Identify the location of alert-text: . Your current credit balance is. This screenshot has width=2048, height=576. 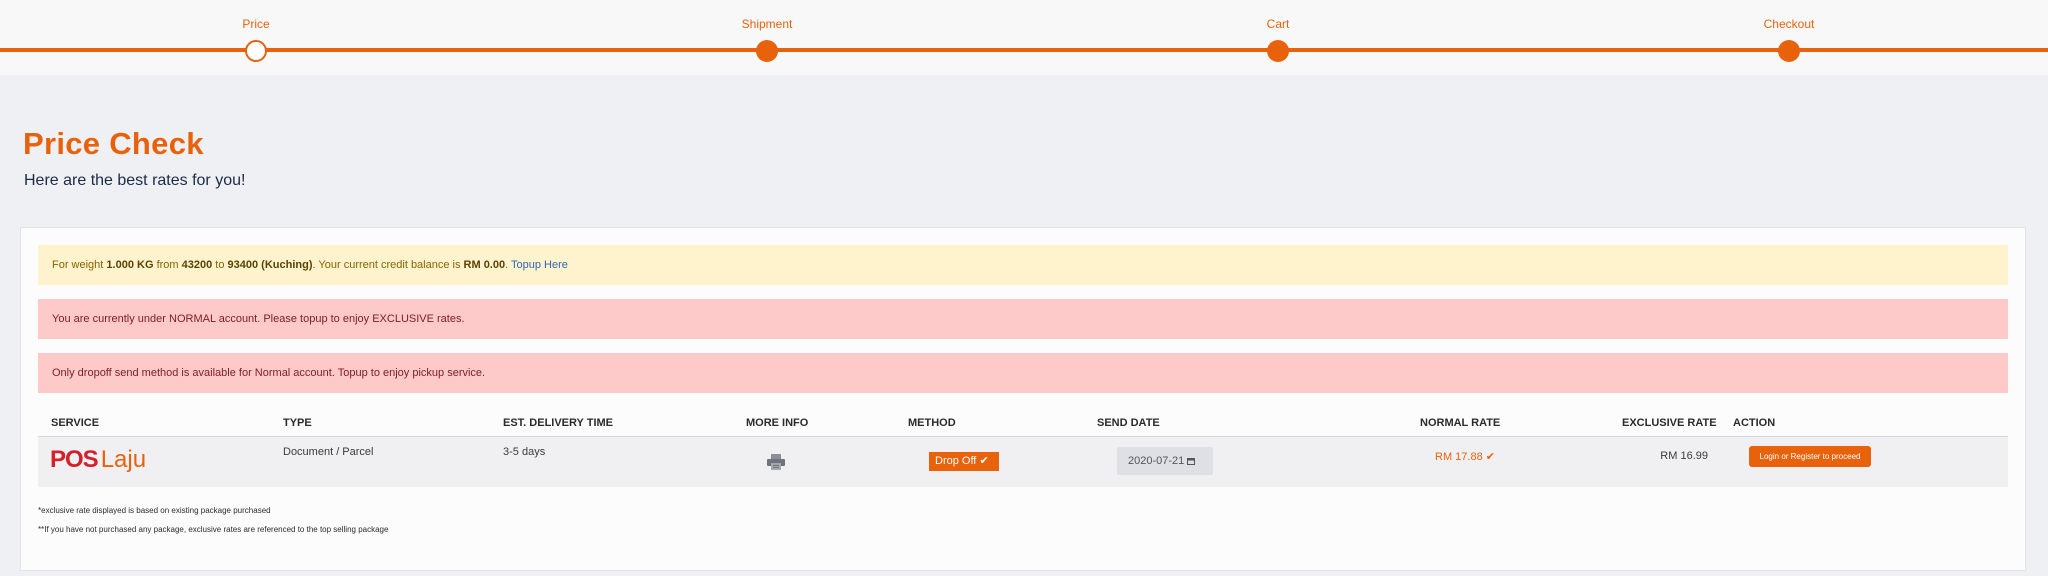
(388, 265).